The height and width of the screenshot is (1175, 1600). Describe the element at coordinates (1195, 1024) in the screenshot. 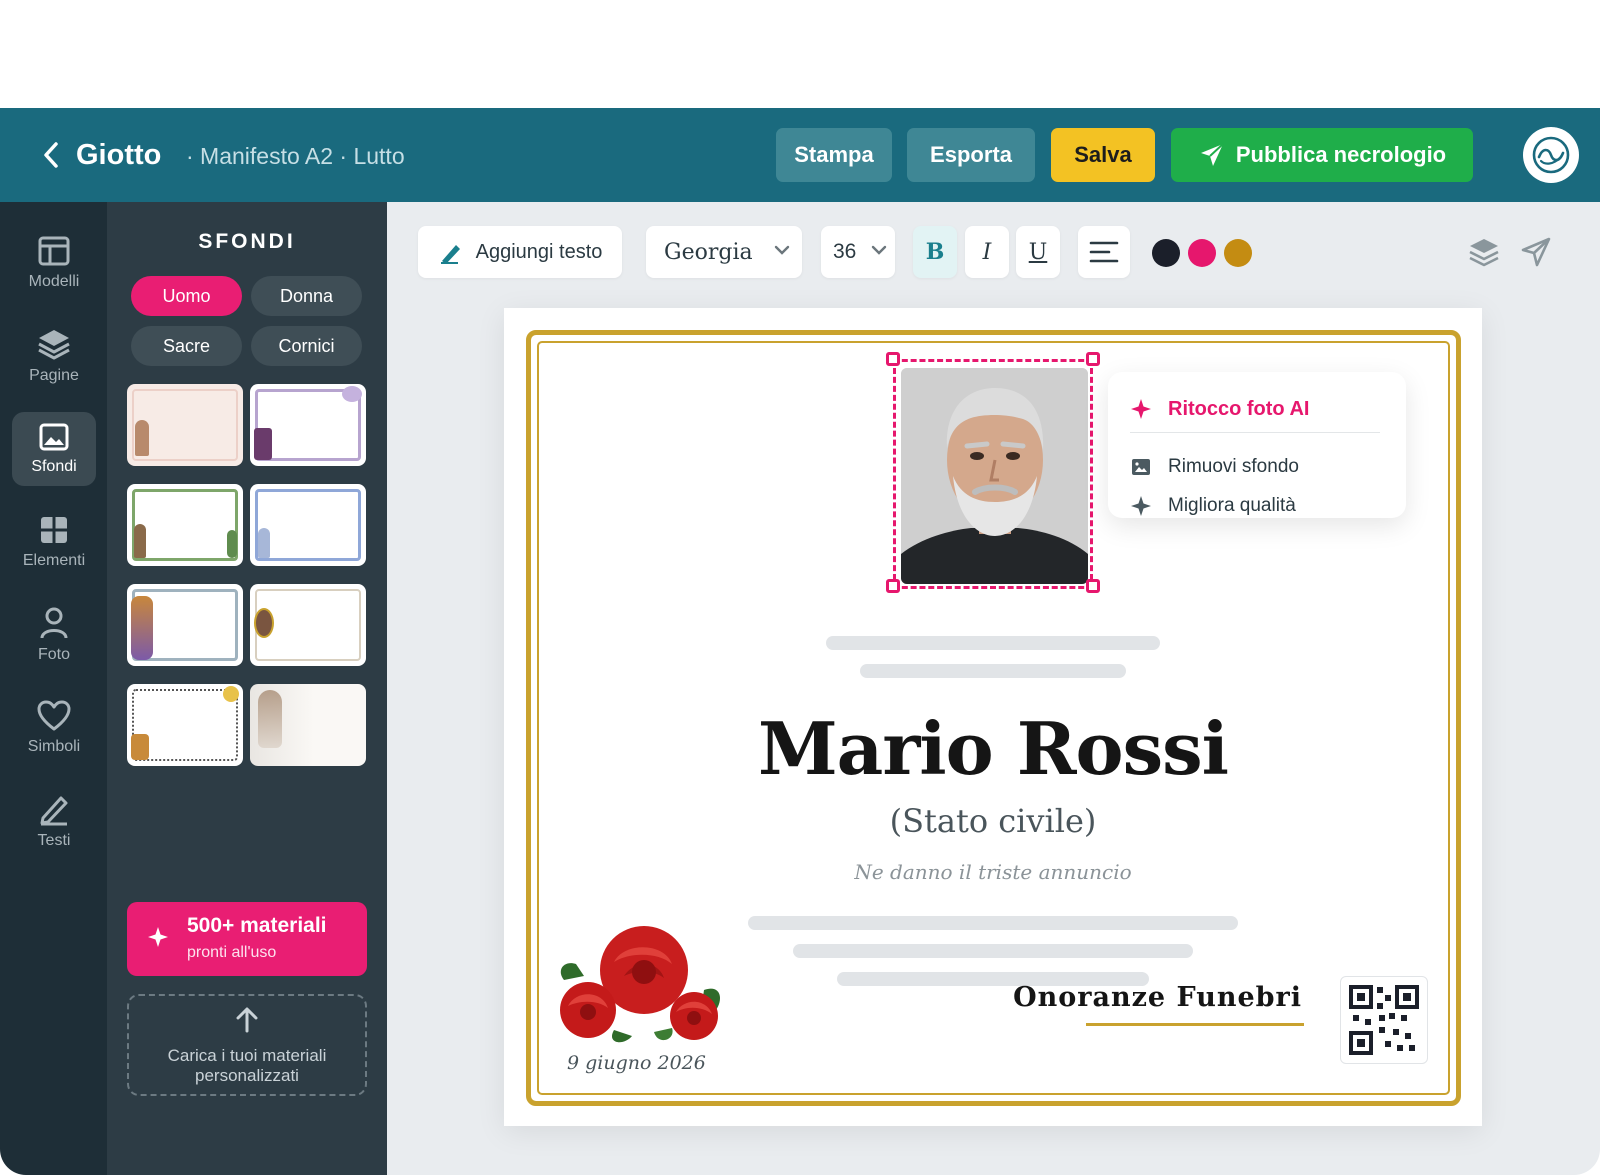

I see `gold-underline` at that location.